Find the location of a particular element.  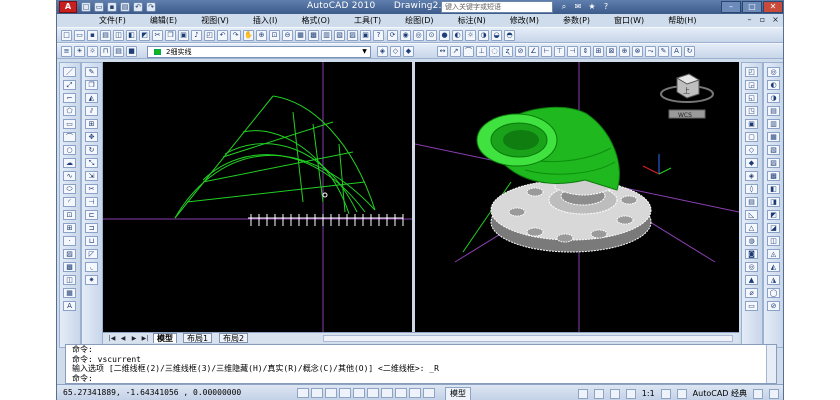

walk-icon: ⊙ is located at coordinates (431, 35).